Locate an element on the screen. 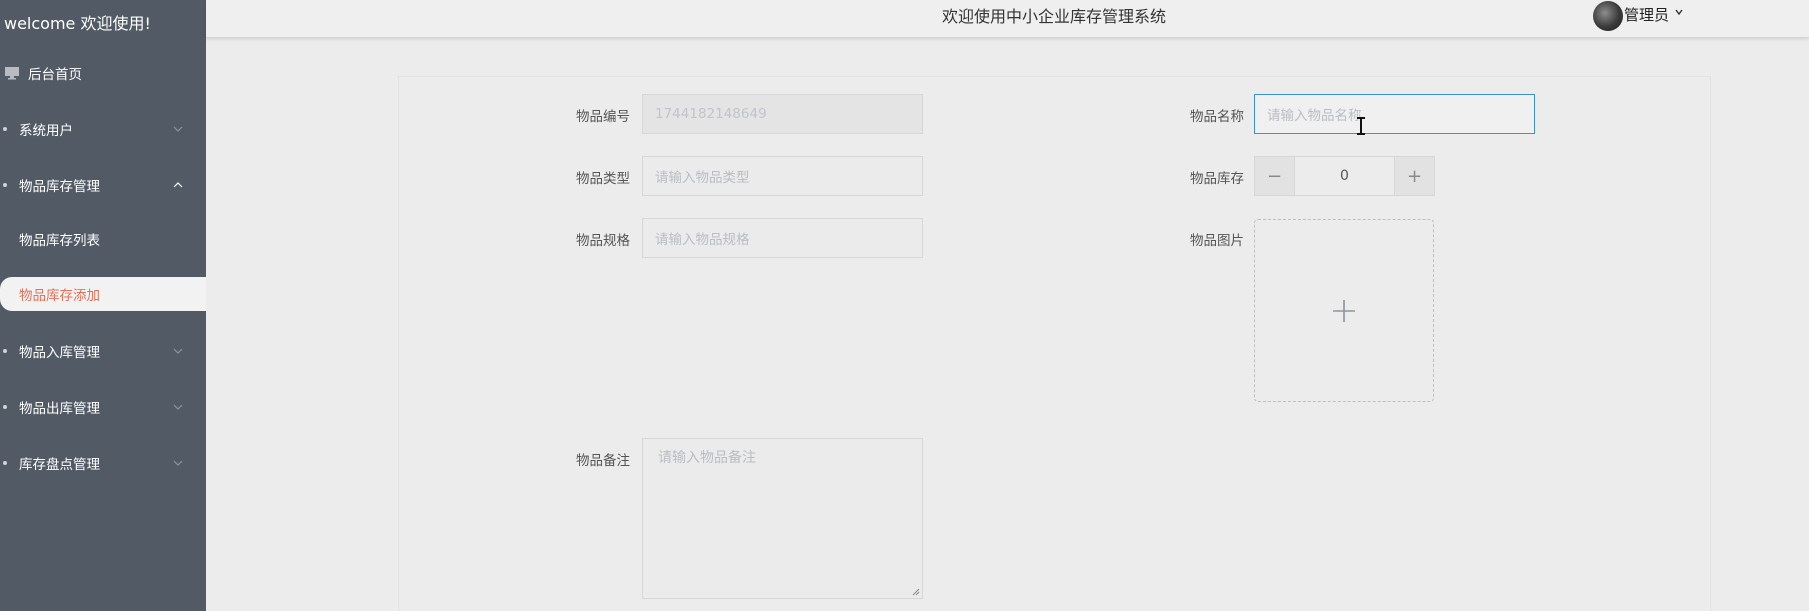 The height and width of the screenshot is (611, 1809). item-remark-textarea: 请输入物品备注 is located at coordinates (782, 518).